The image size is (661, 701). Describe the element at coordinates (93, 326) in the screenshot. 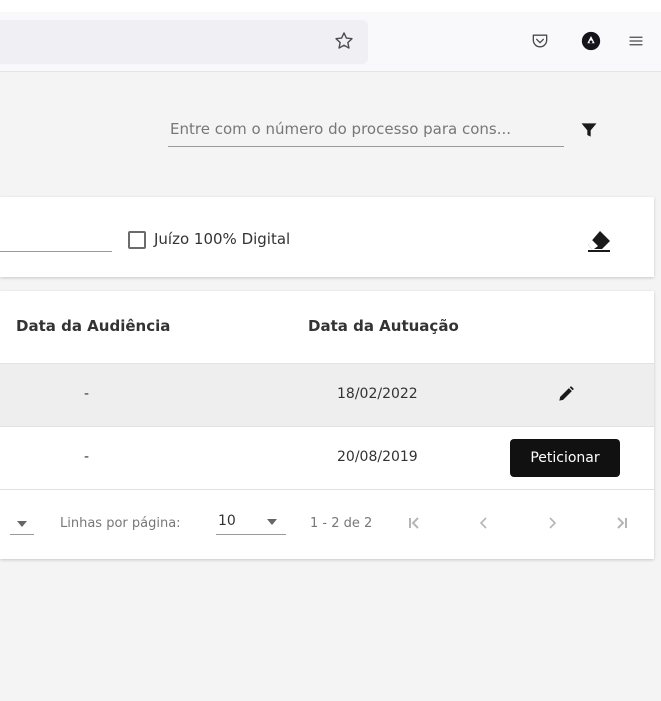

I see `column-header-audiencia: Data da Audiência` at that location.